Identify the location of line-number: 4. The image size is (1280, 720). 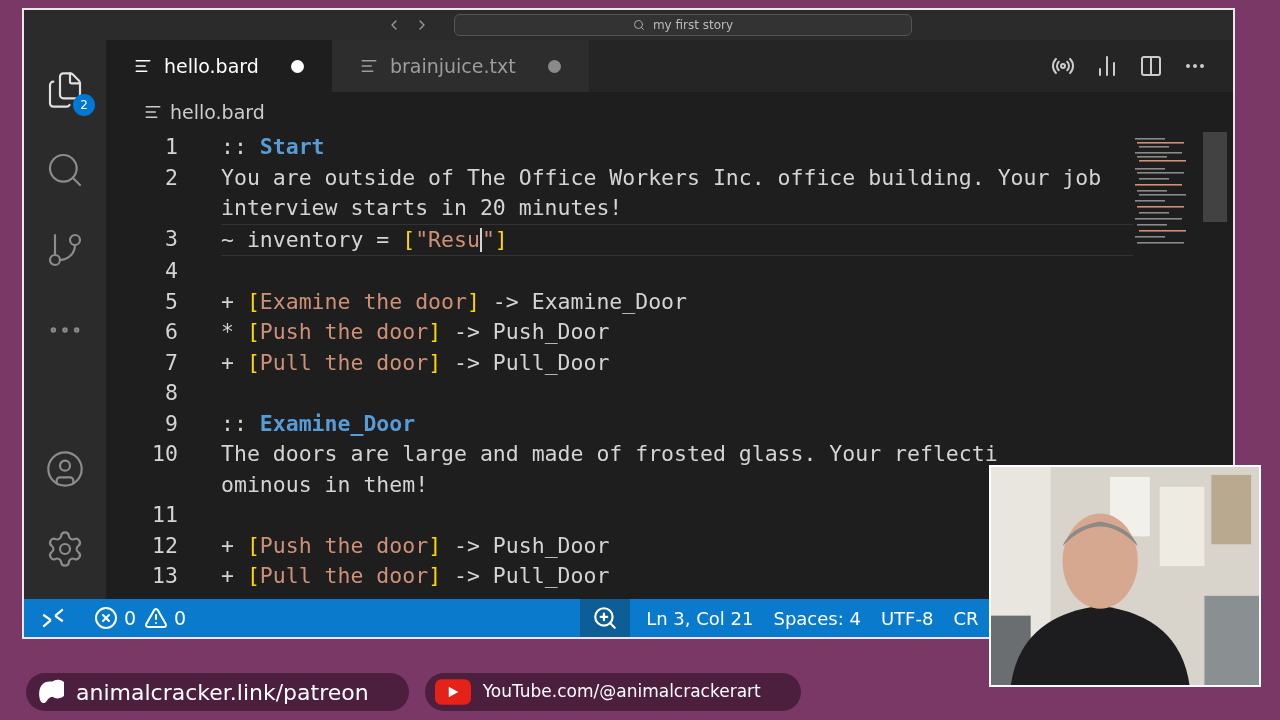
(171, 271).